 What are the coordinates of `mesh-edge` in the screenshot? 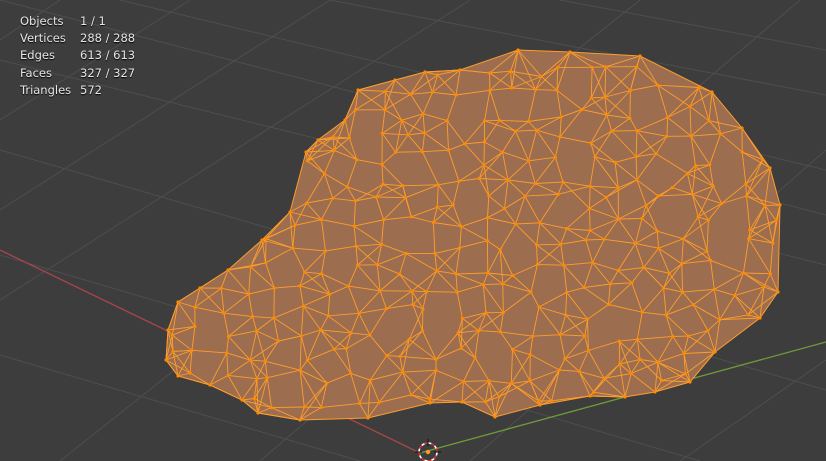 It's located at (550, 265).